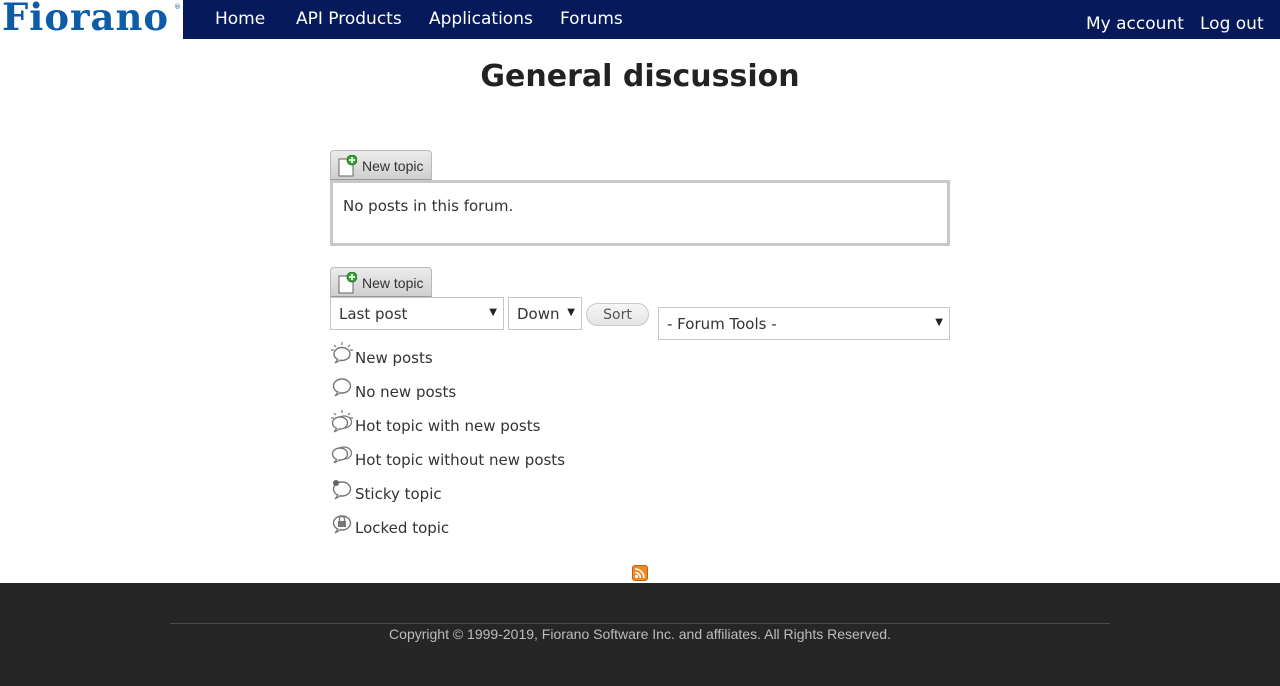 The image size is (1280, 686). I want to click on sort-button-label: Sort, so click(617, 315).